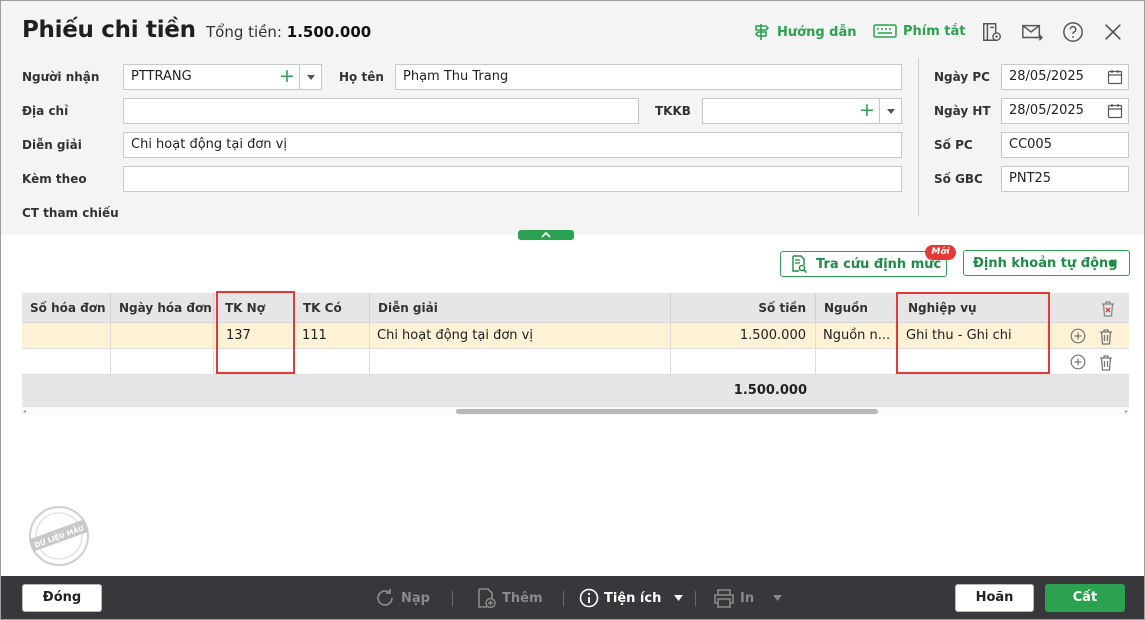 This screenshot has height=620, width=1145. Describe the element at coordinates (61, 77) in the screenshot. I see `recipient-label: Người nhận` at that location.